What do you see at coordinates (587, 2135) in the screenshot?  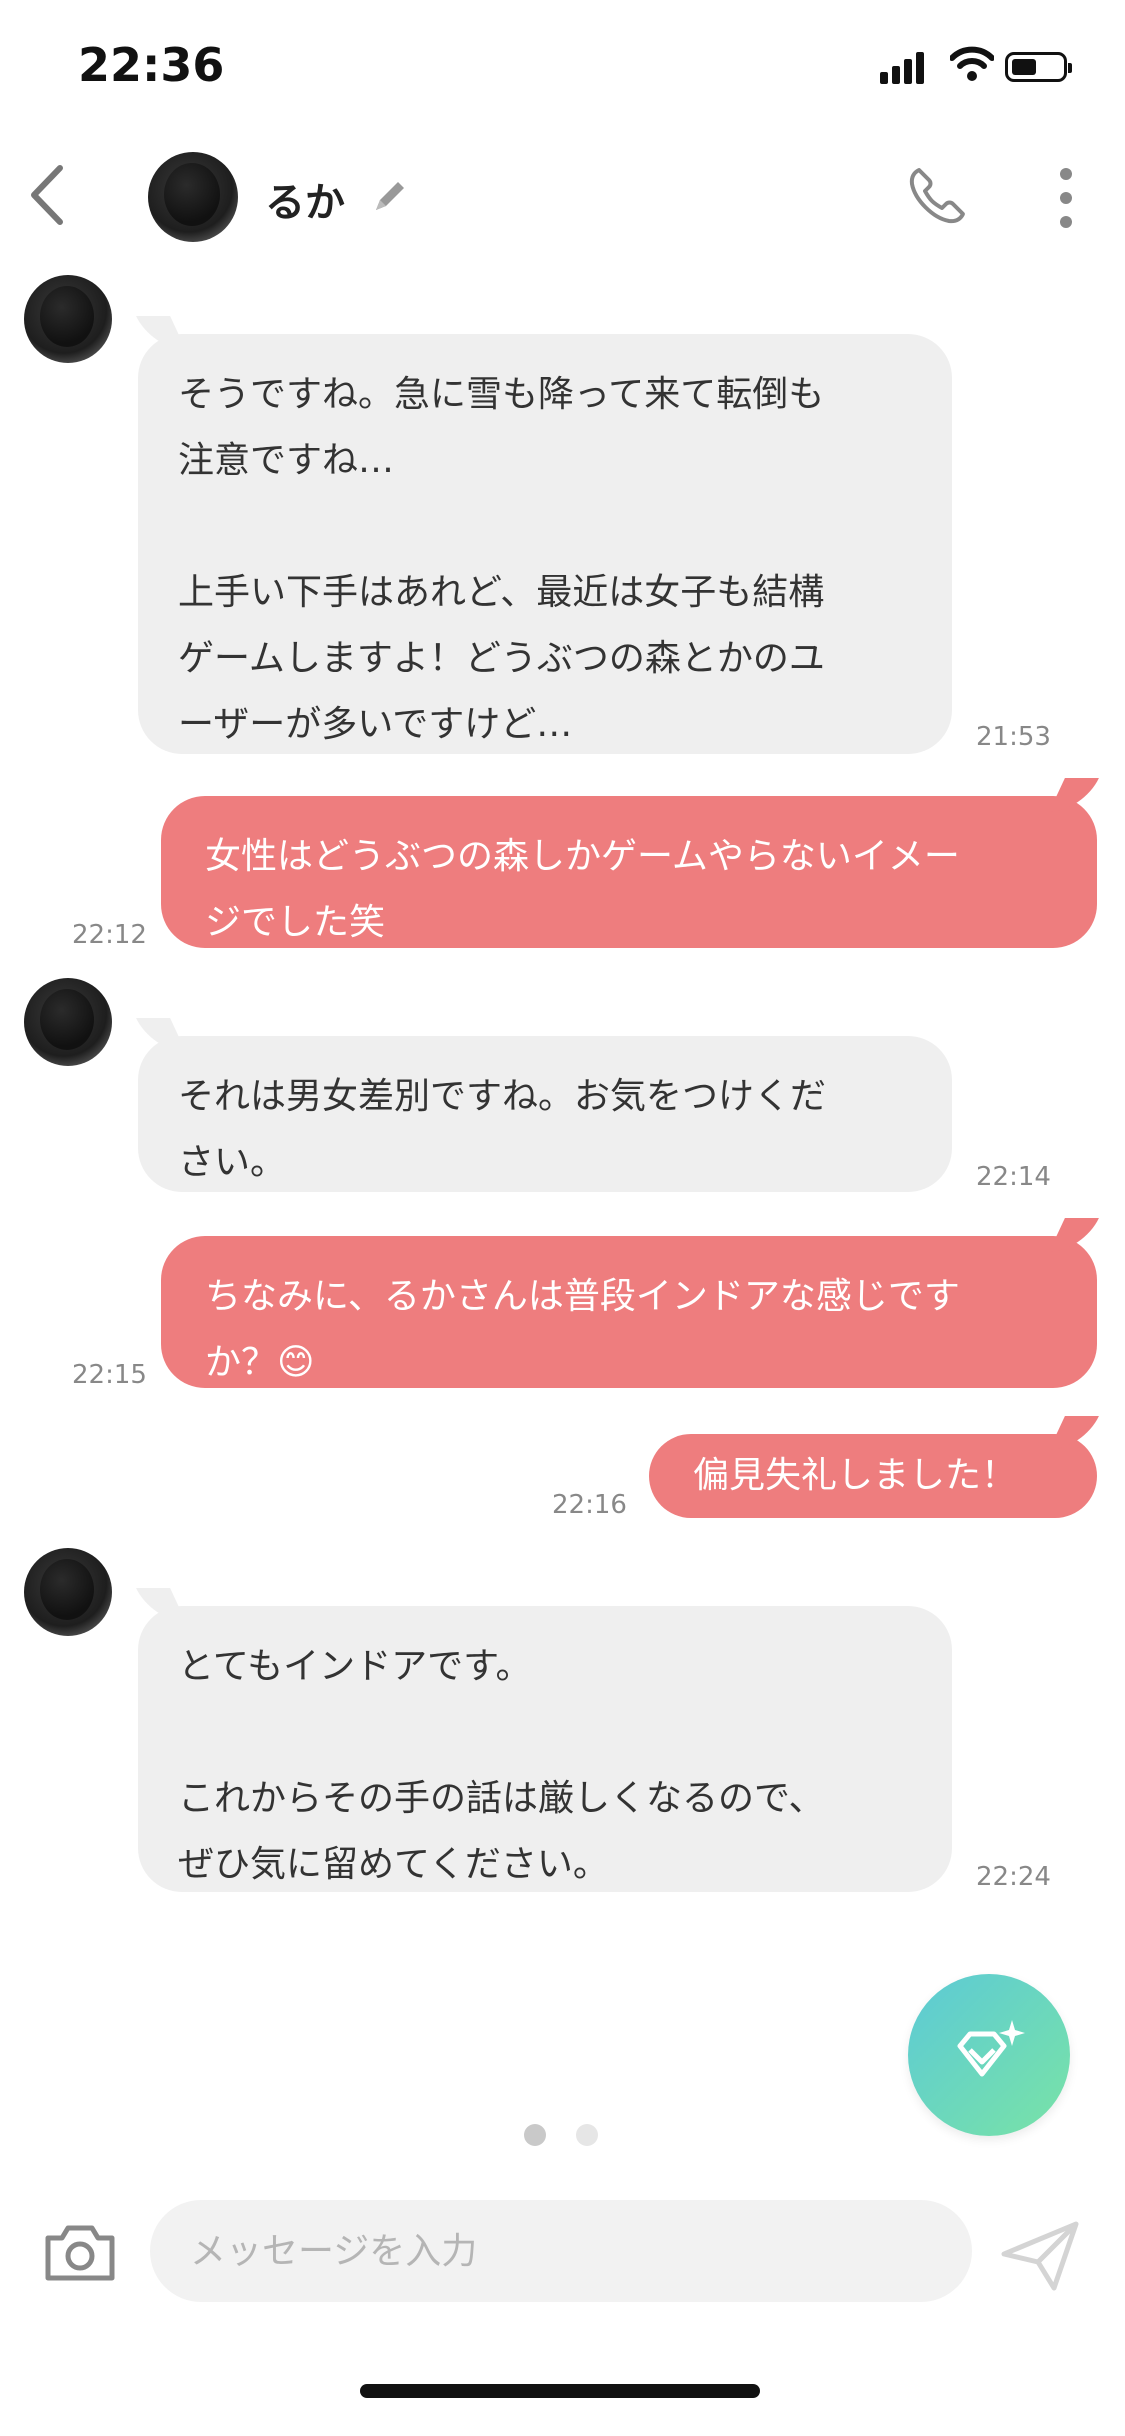 I see `page-dot` at bounding box center [587, 2135].